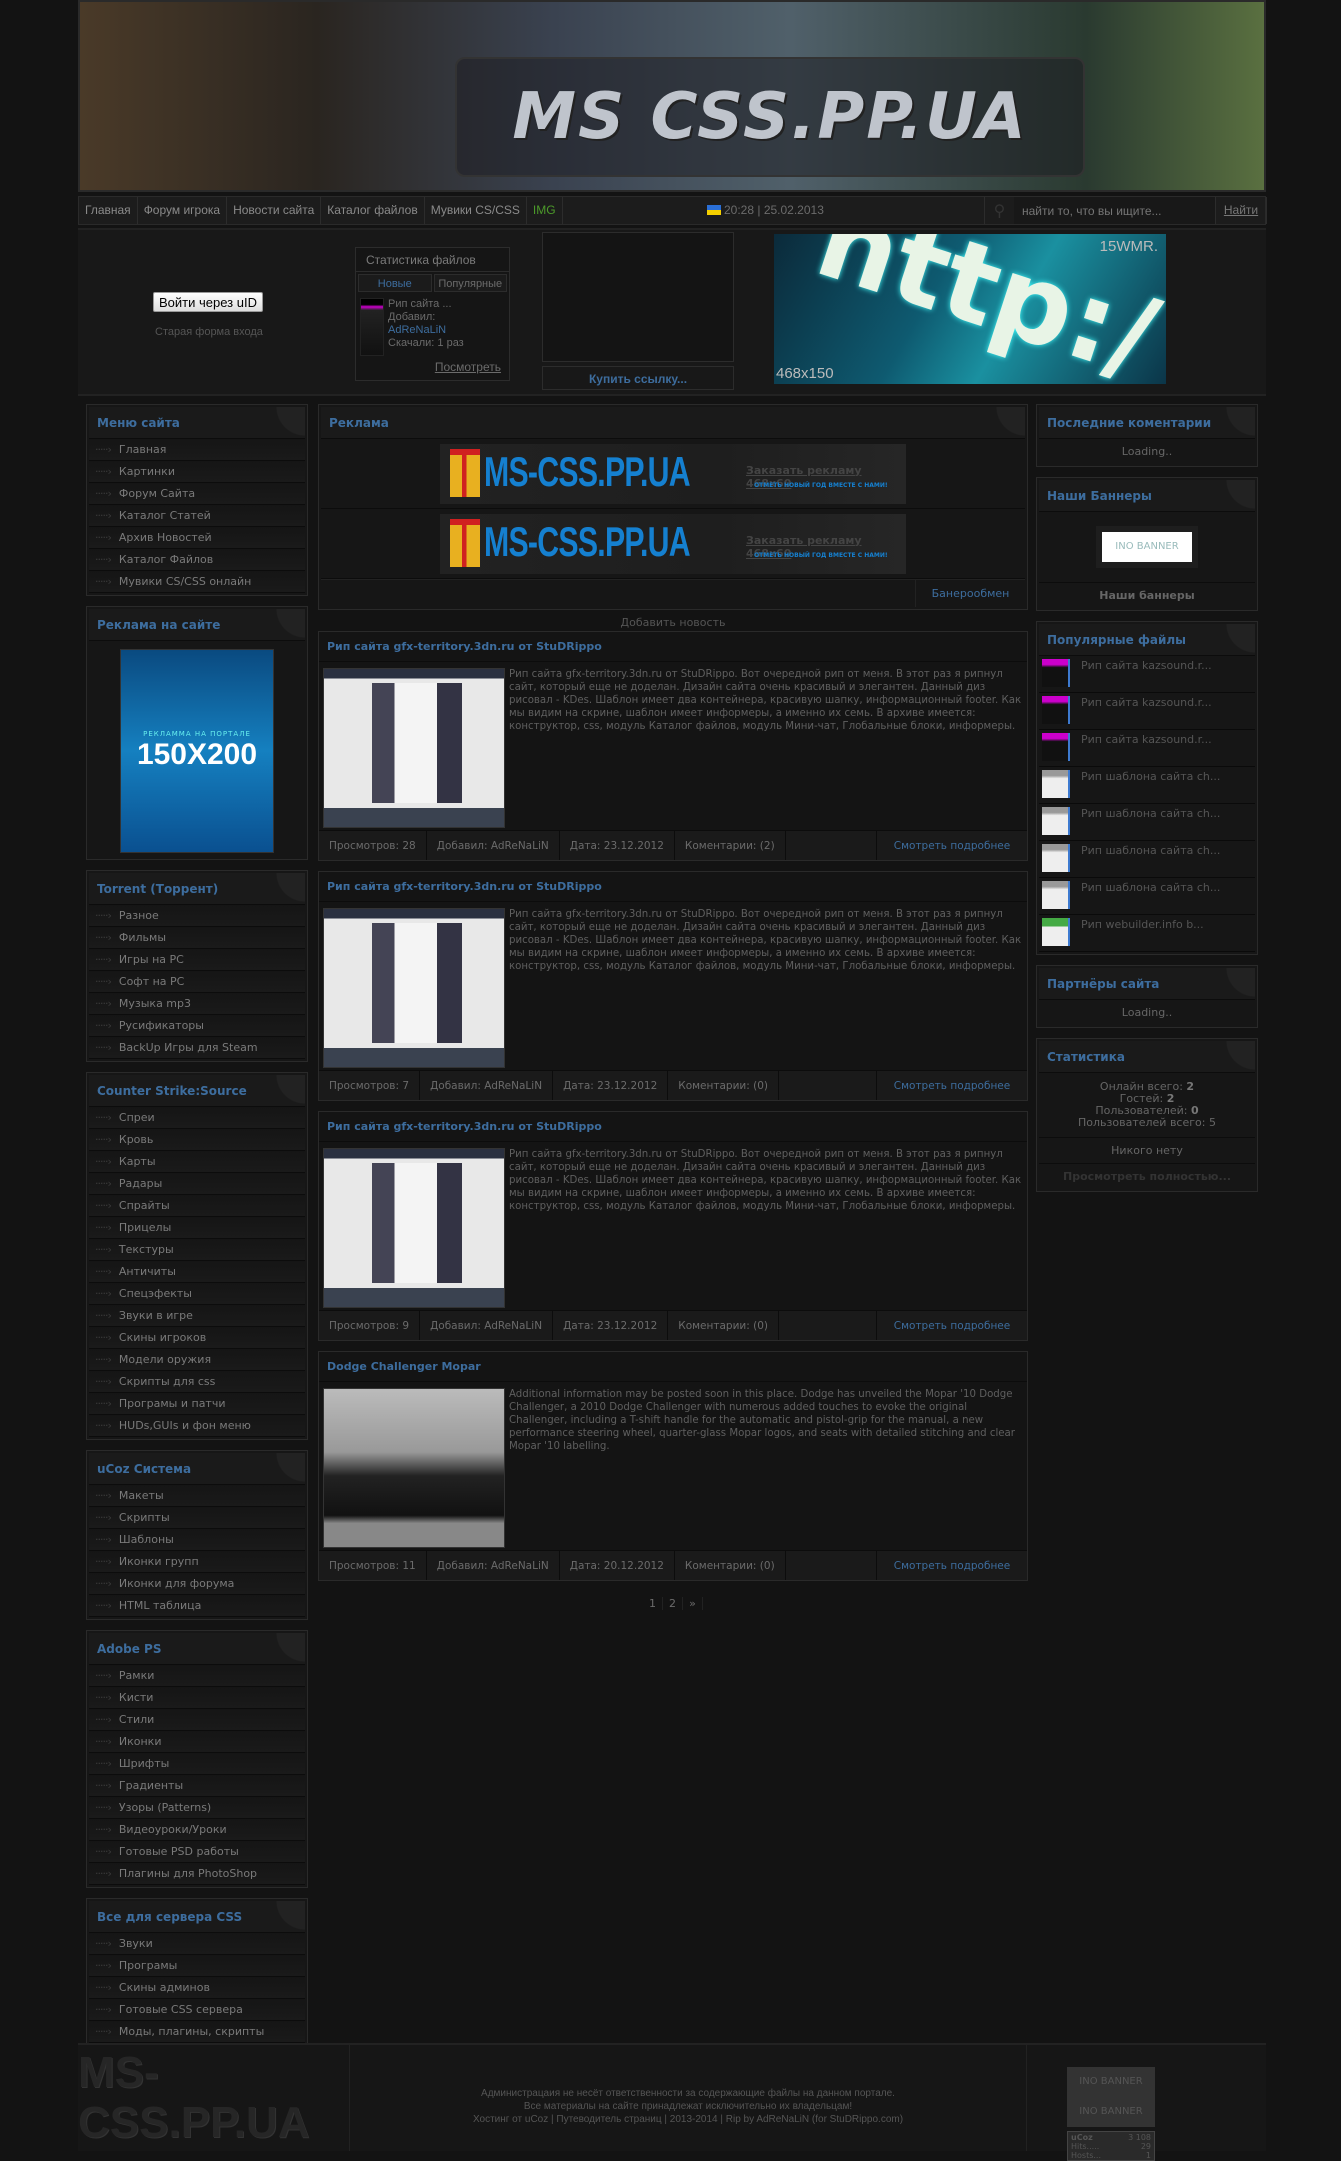  What do you see at coordinates (197, 1316) in the screenshot?
I see `sidebar-menu-item: ·····› Звуки в игре` at bounding box center [197, 1316].